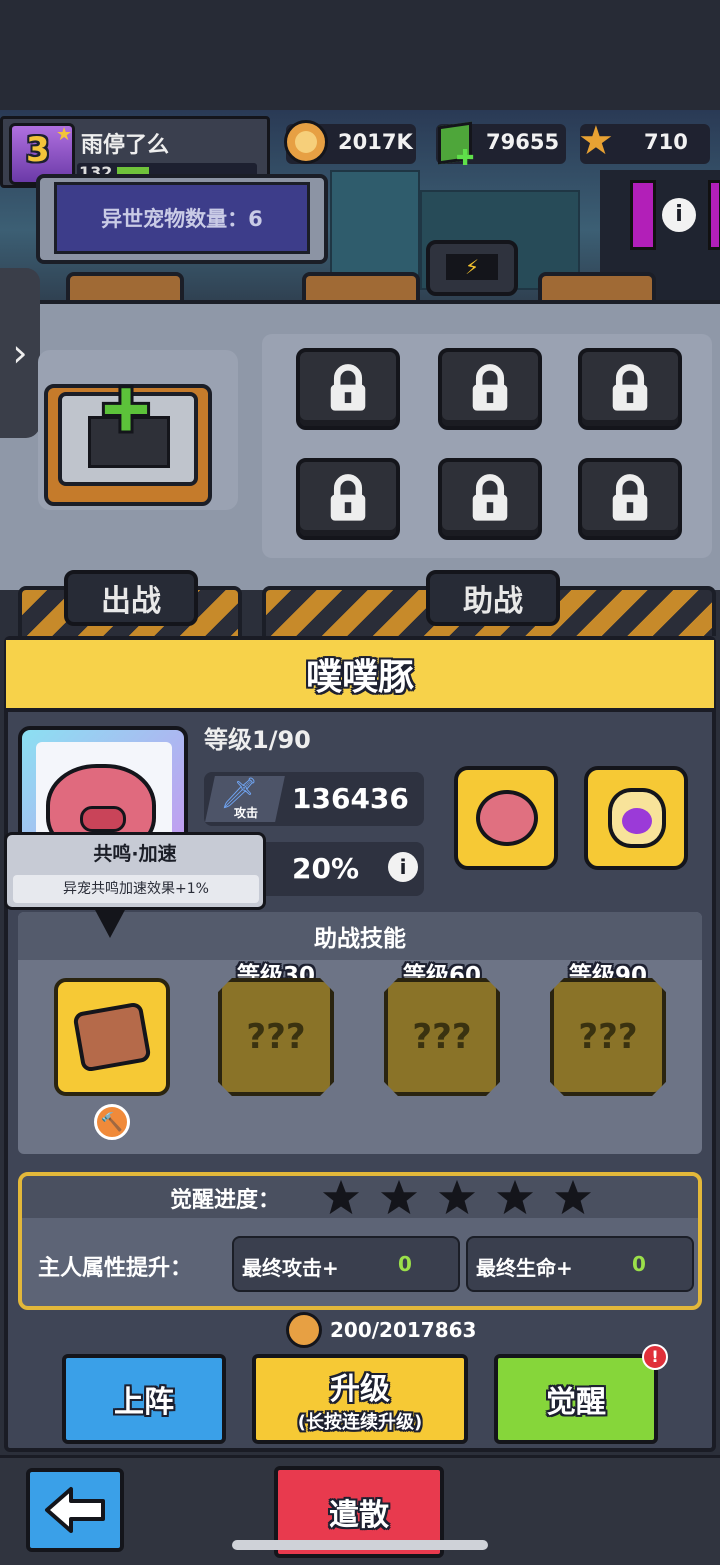  I want to click on level-badge: 3, so click(38, 150).